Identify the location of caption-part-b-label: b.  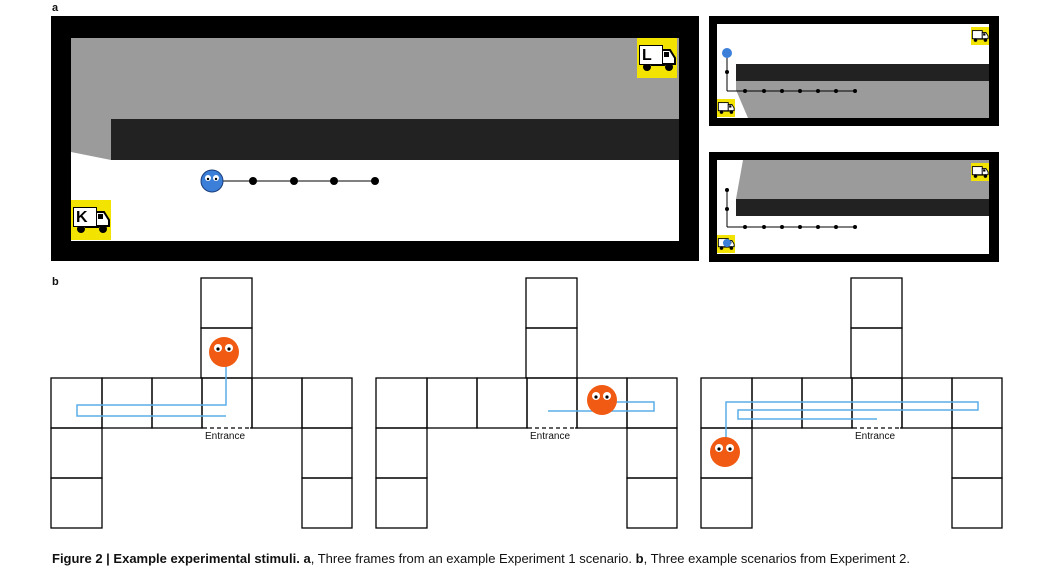
(639, 558).